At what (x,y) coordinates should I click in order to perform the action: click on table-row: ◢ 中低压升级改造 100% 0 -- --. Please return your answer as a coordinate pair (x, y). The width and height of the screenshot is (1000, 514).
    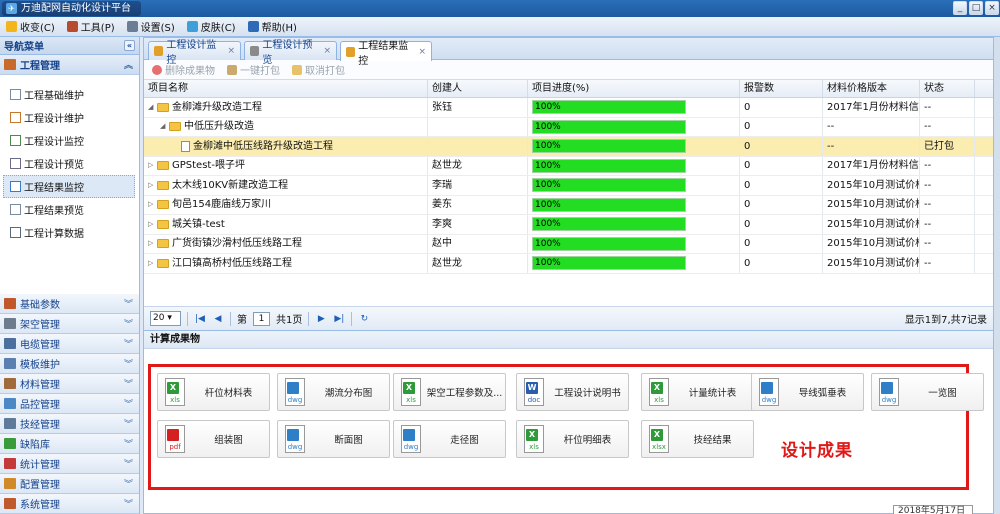
    Looking at the image, I should click on (568, 127).